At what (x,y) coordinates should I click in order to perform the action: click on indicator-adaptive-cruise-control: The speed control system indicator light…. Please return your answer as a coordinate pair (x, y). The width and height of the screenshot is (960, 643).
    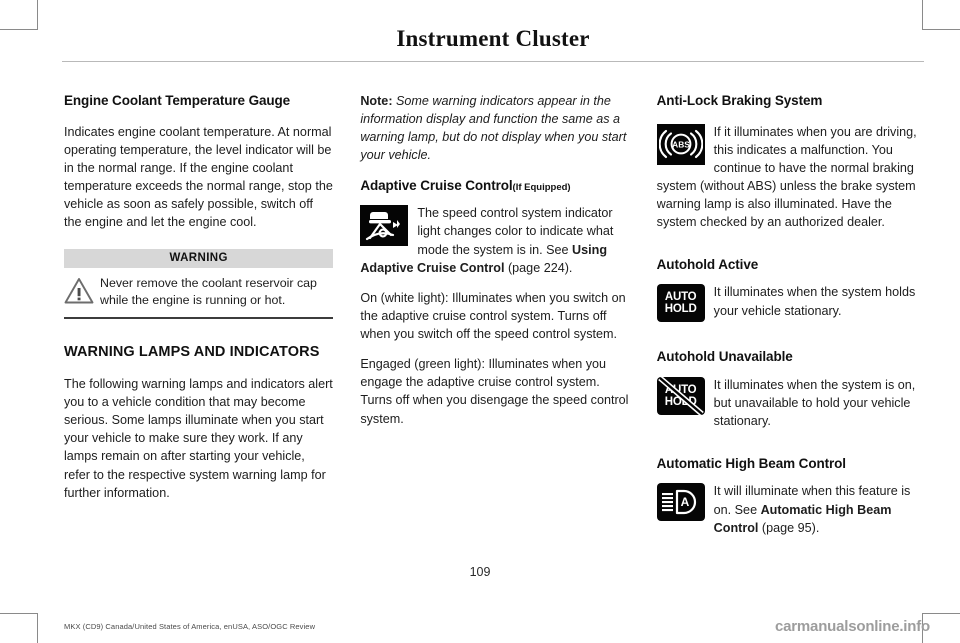
    Looking at the image, I should click on (494, 240).